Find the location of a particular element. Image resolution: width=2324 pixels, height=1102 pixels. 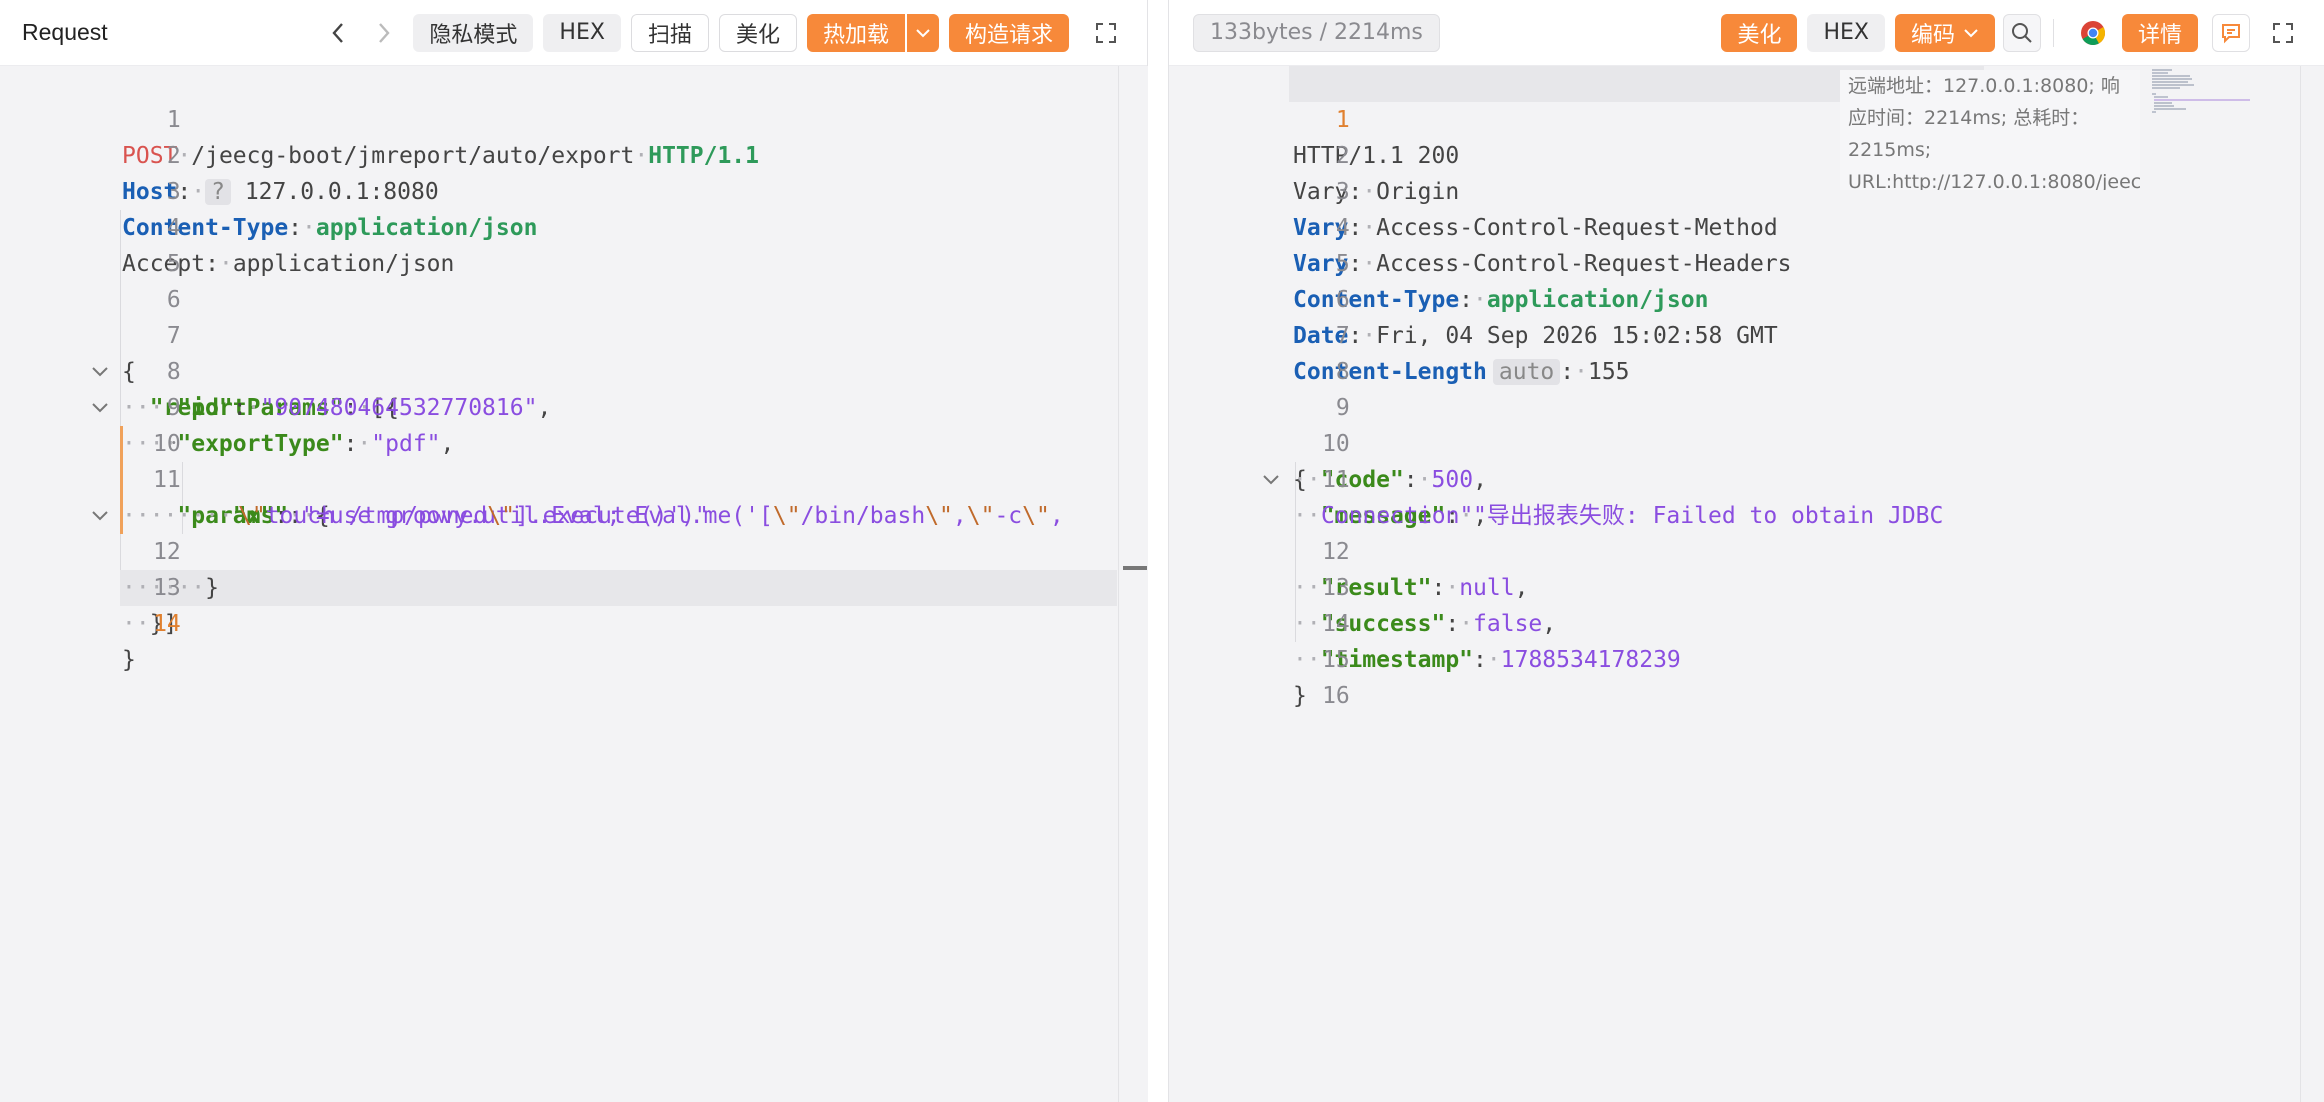

hex-button: HEX is located at coordinates (582, 32).